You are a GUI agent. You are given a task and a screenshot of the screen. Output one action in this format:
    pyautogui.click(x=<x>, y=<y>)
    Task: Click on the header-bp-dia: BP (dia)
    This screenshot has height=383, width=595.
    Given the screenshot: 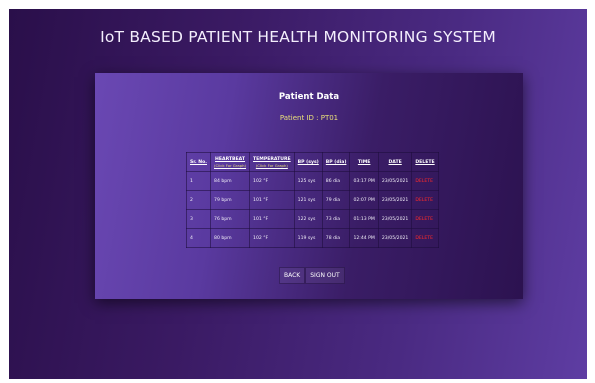 What is the action you would take?
    pyautogui.click(x=336, y=162)
    